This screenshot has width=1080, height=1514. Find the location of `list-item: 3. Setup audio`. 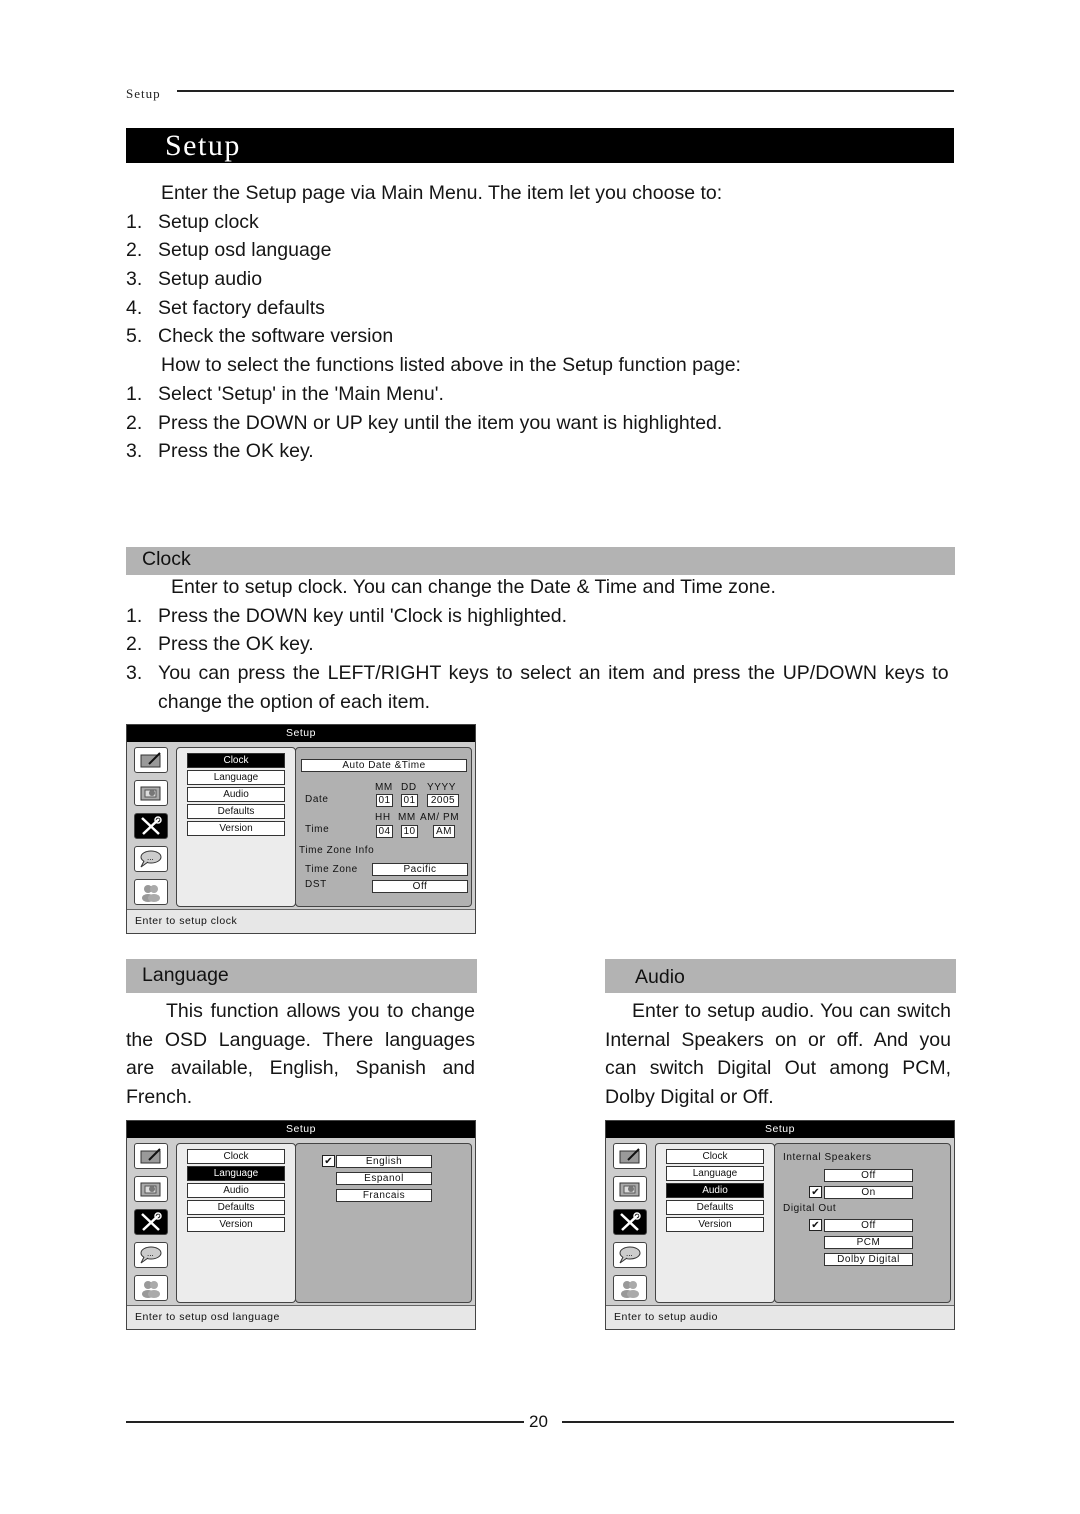

list-item: 3. Setup audio is located at coordinates (194, 279).